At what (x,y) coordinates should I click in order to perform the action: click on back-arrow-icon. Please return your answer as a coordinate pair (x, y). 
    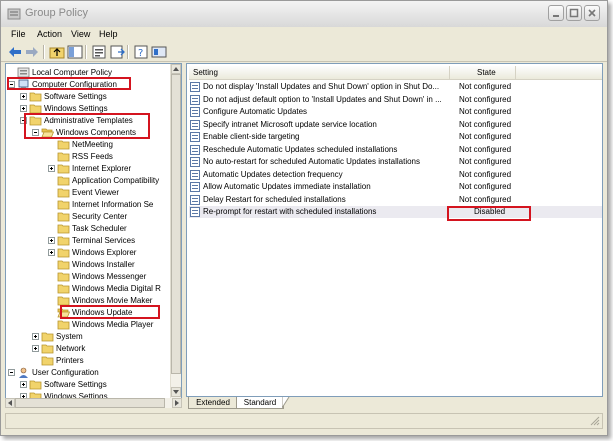
    Looking at the image, I should click on (15, 52).